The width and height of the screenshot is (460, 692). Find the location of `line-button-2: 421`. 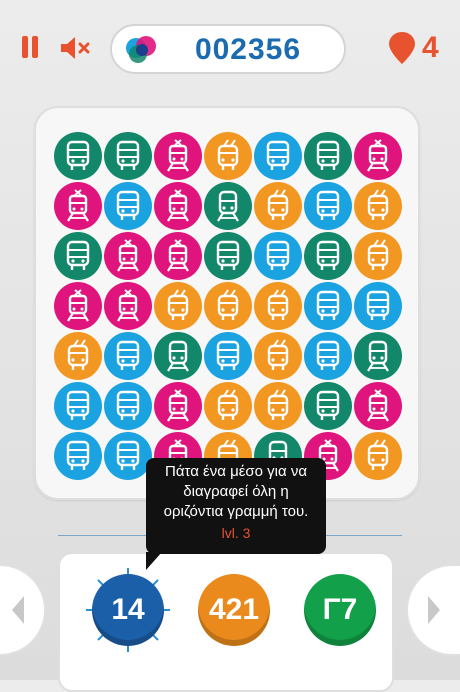

line-button-2: 421 is located at coordinates (234, 610).